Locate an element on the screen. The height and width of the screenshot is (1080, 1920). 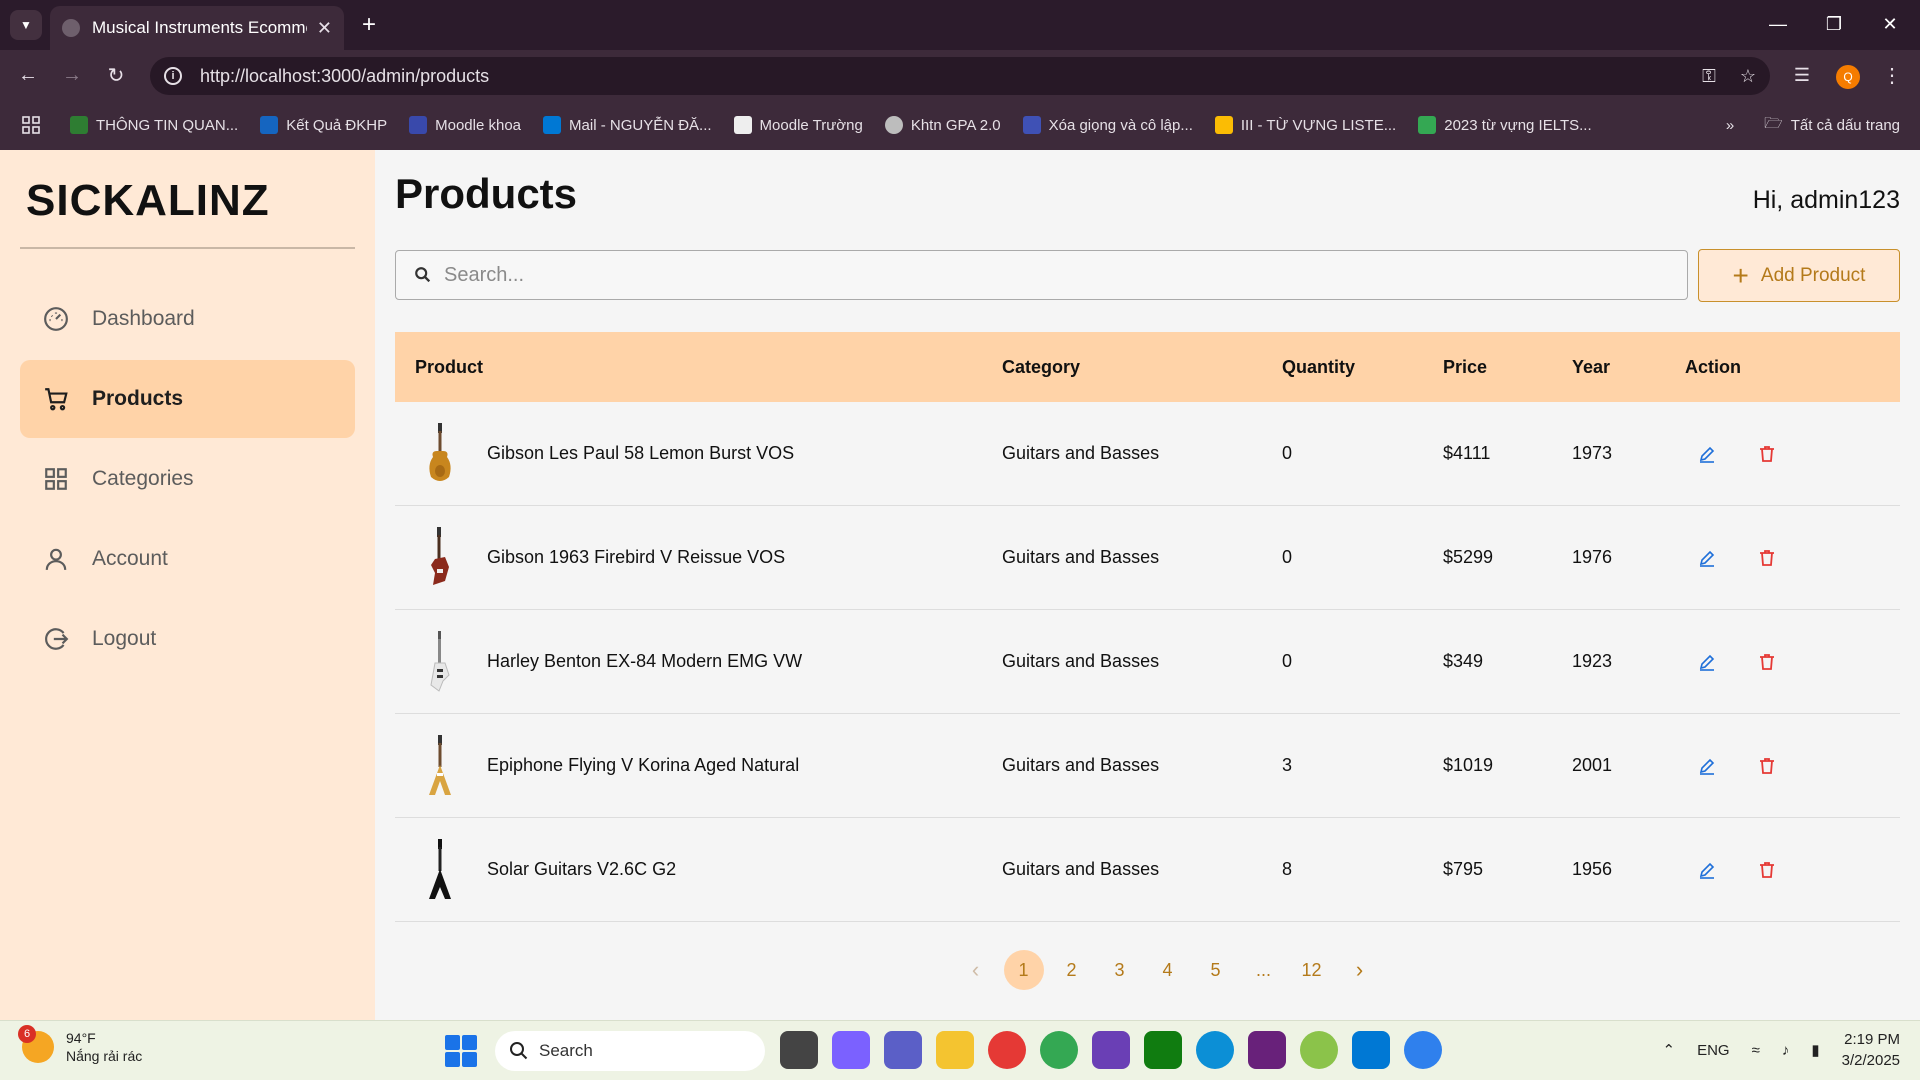
edge-icon is located at coordinates (1215, 1050).